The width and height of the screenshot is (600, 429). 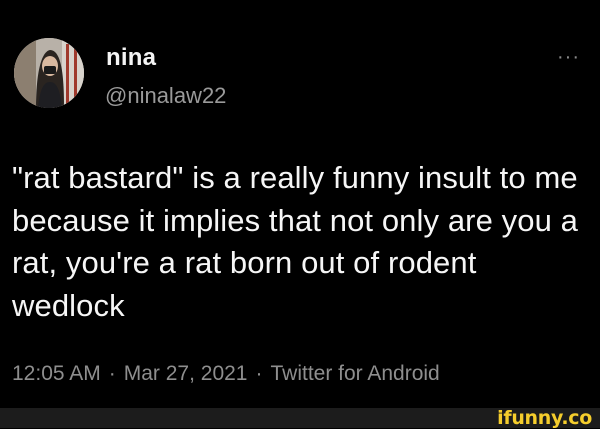 What do you see at coordinates (186, 373) in the screenshot?
I see `tweet-date: Mar 27, 2021` at bounding box center [186, 373].